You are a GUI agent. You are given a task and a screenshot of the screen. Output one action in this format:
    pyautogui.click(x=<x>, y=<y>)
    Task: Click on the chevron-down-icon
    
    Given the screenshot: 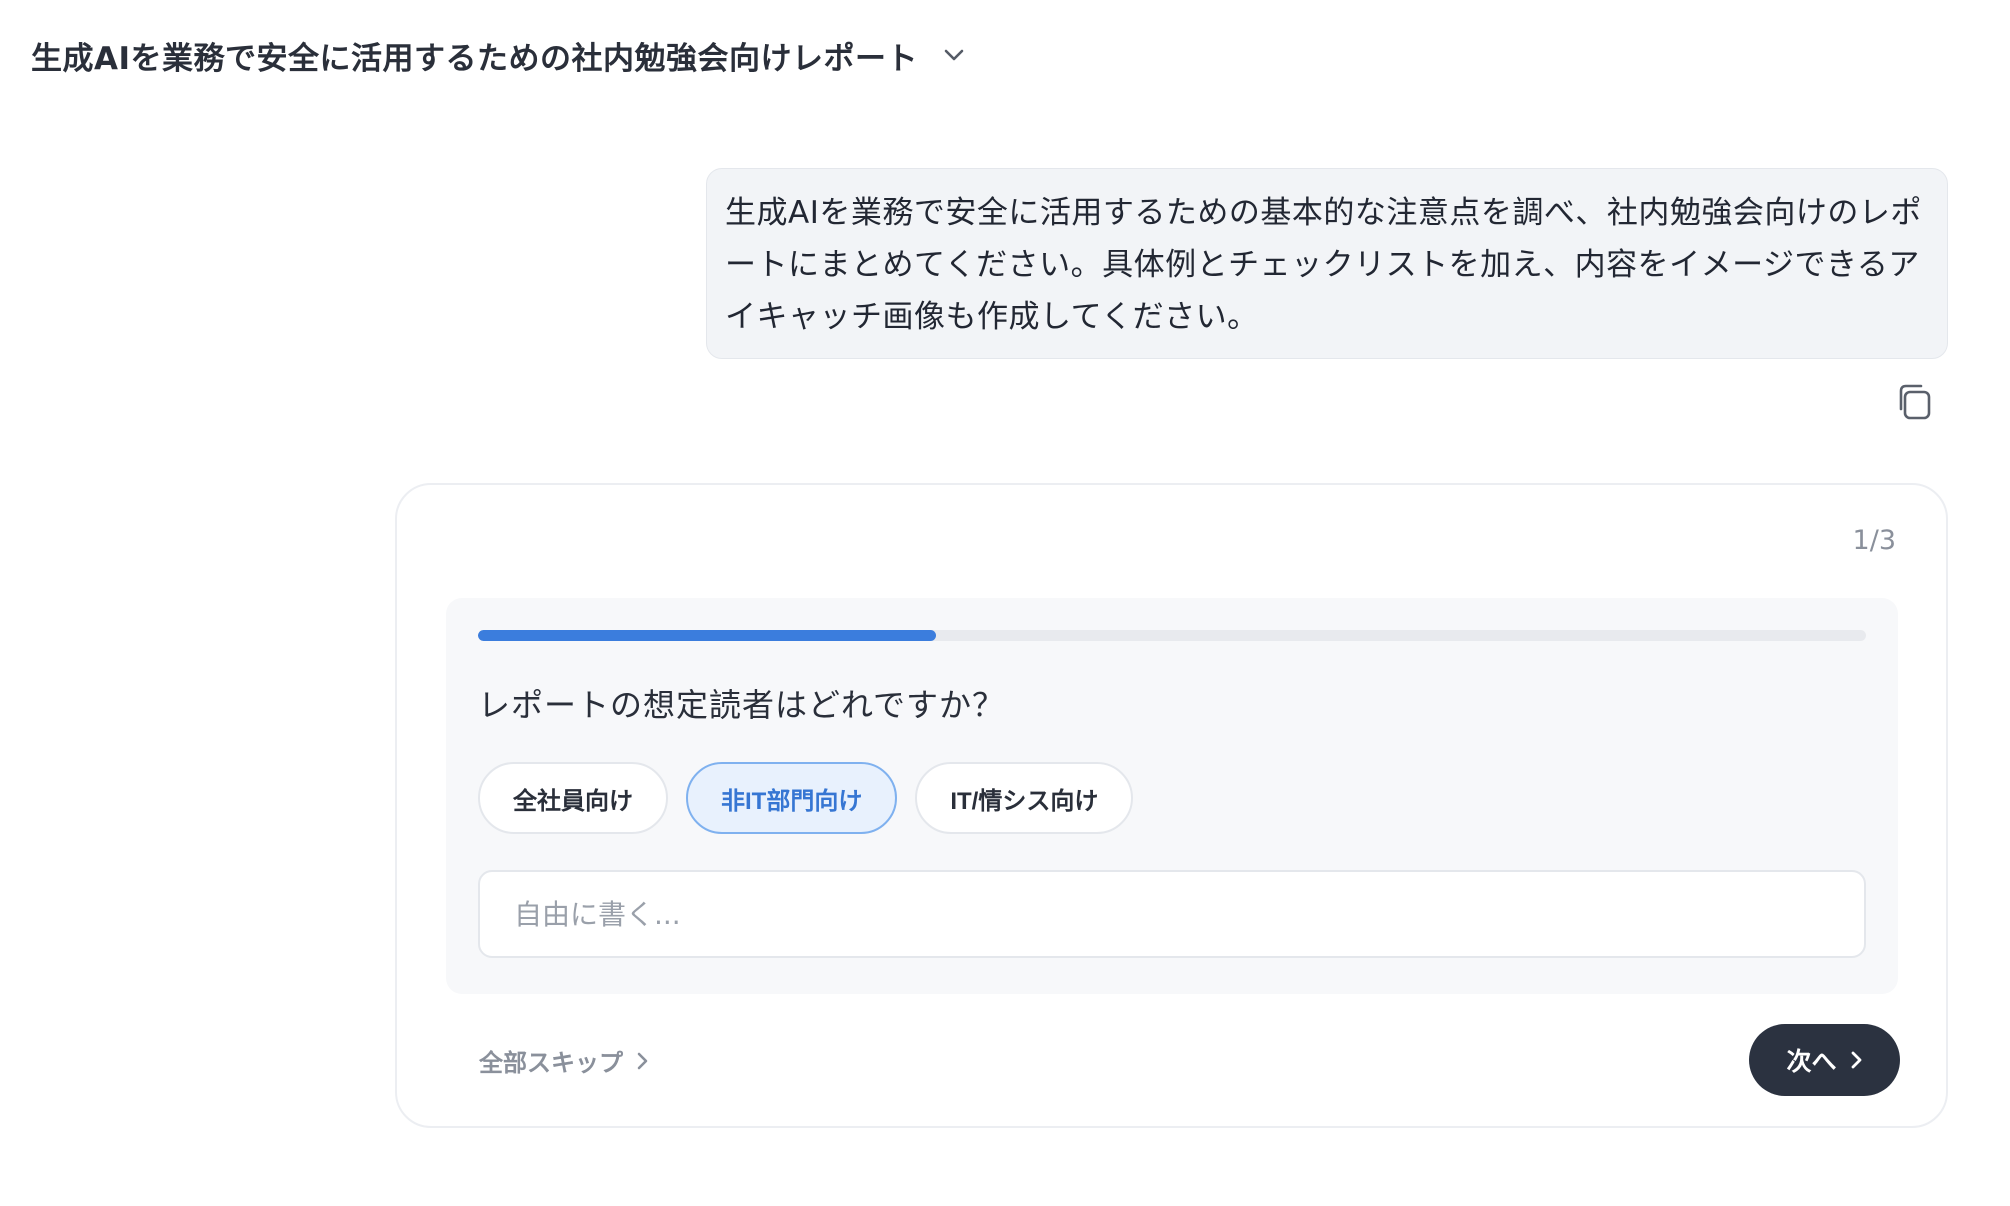 What is the action you would take?
    pyautogui.click(x=954, y=55)
    